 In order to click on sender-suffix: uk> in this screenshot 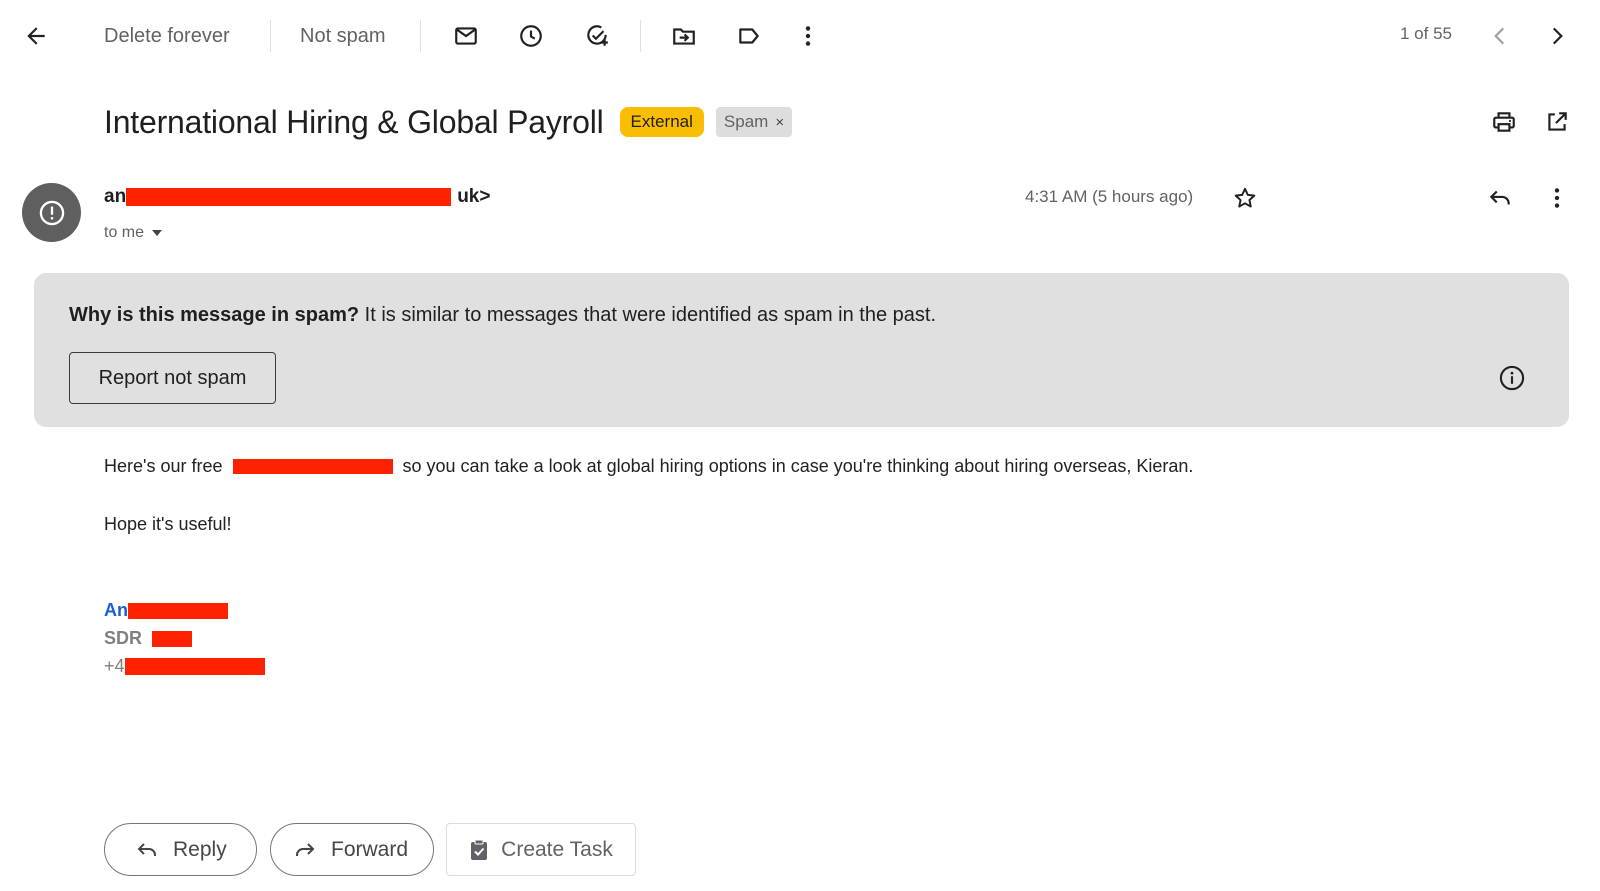, I will do `click(474, 196)`.